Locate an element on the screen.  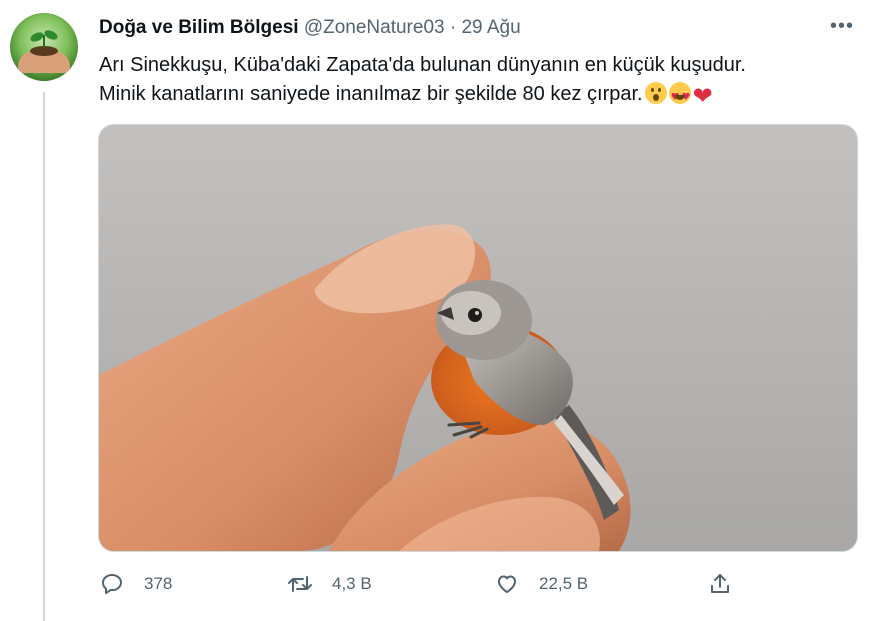
author-handle: @ZoneNature03 is located at coordinates (374, 27).